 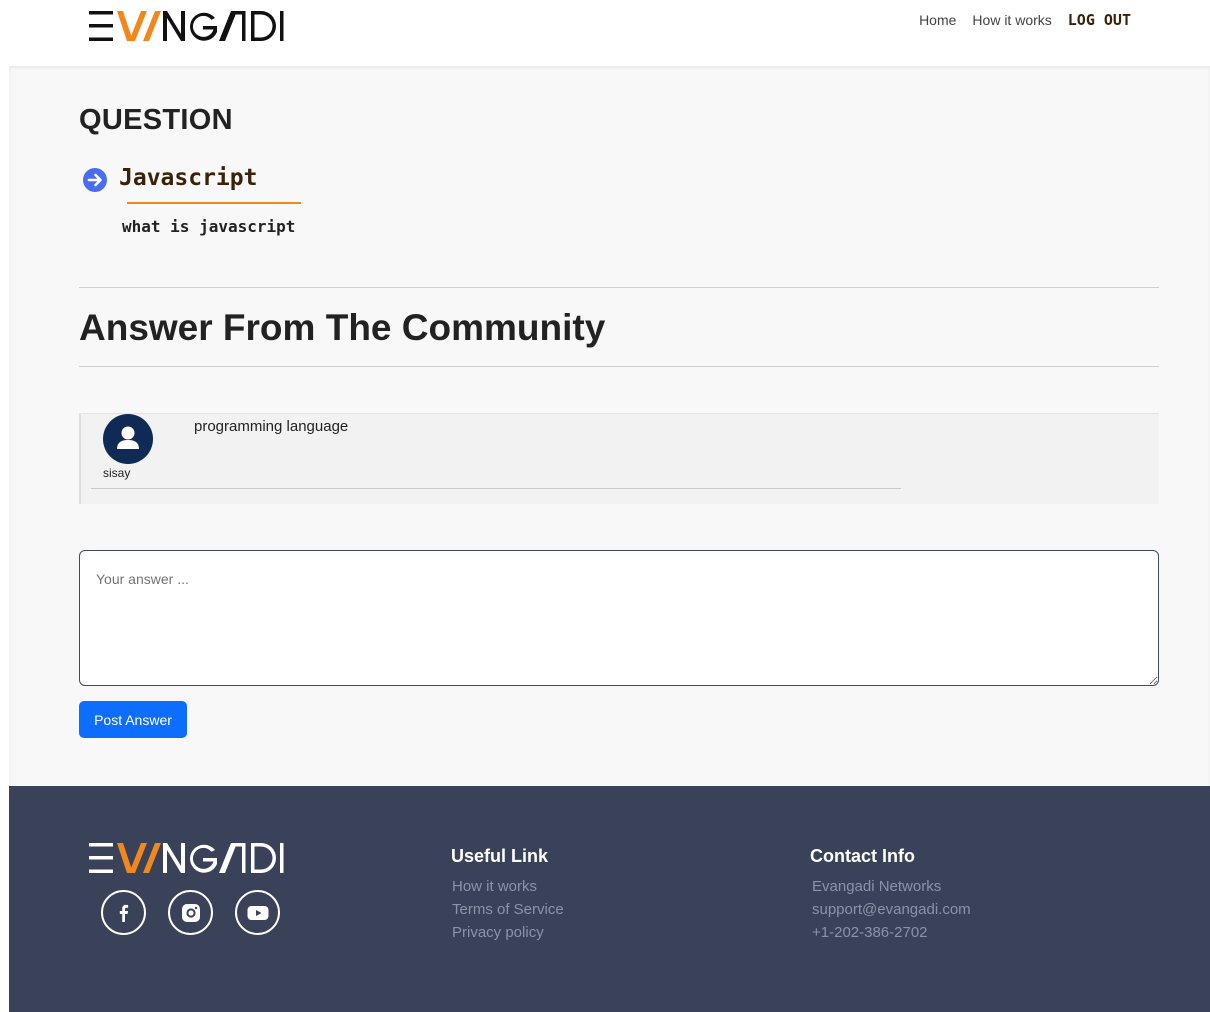 I want to click on question-body: what is javascript, so click(x=209, y=226).